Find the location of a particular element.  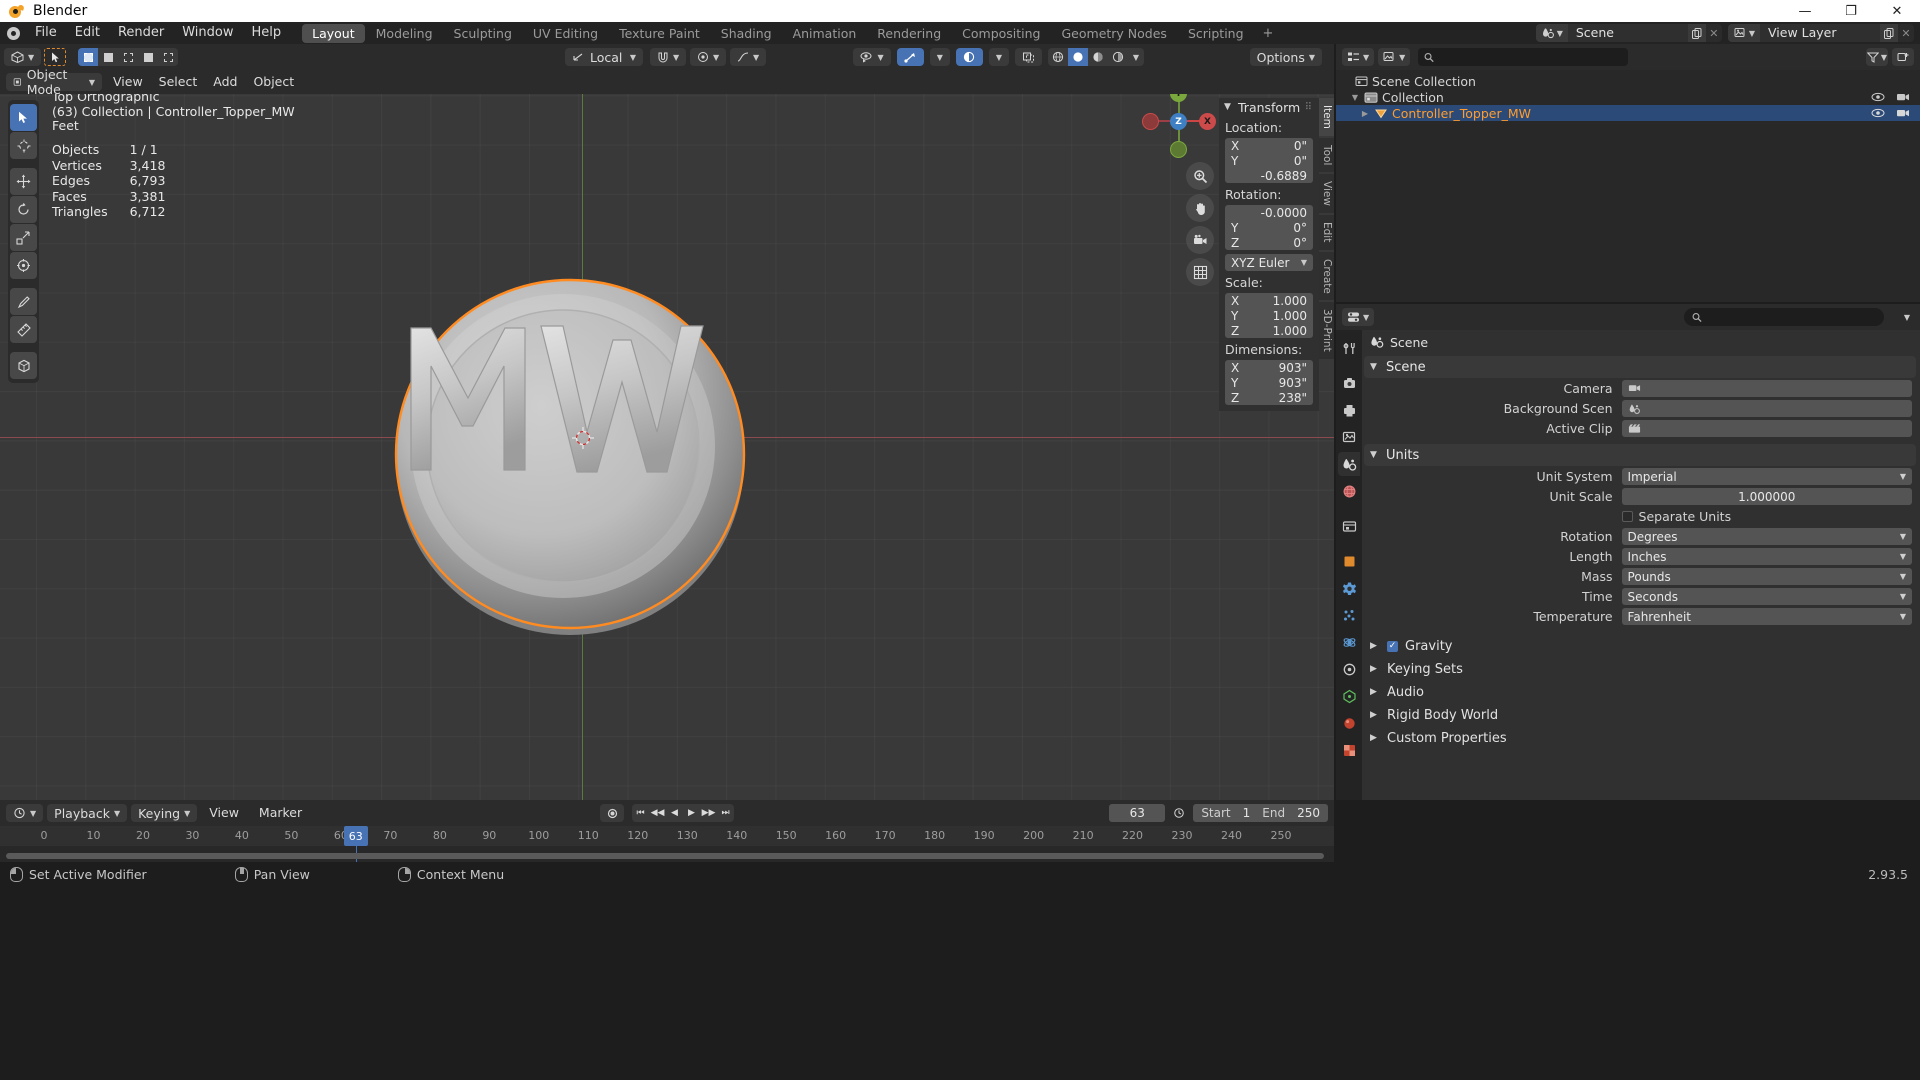

object-mode-dropdown: Object Mode ▼ is located at coordinates (54, 82).